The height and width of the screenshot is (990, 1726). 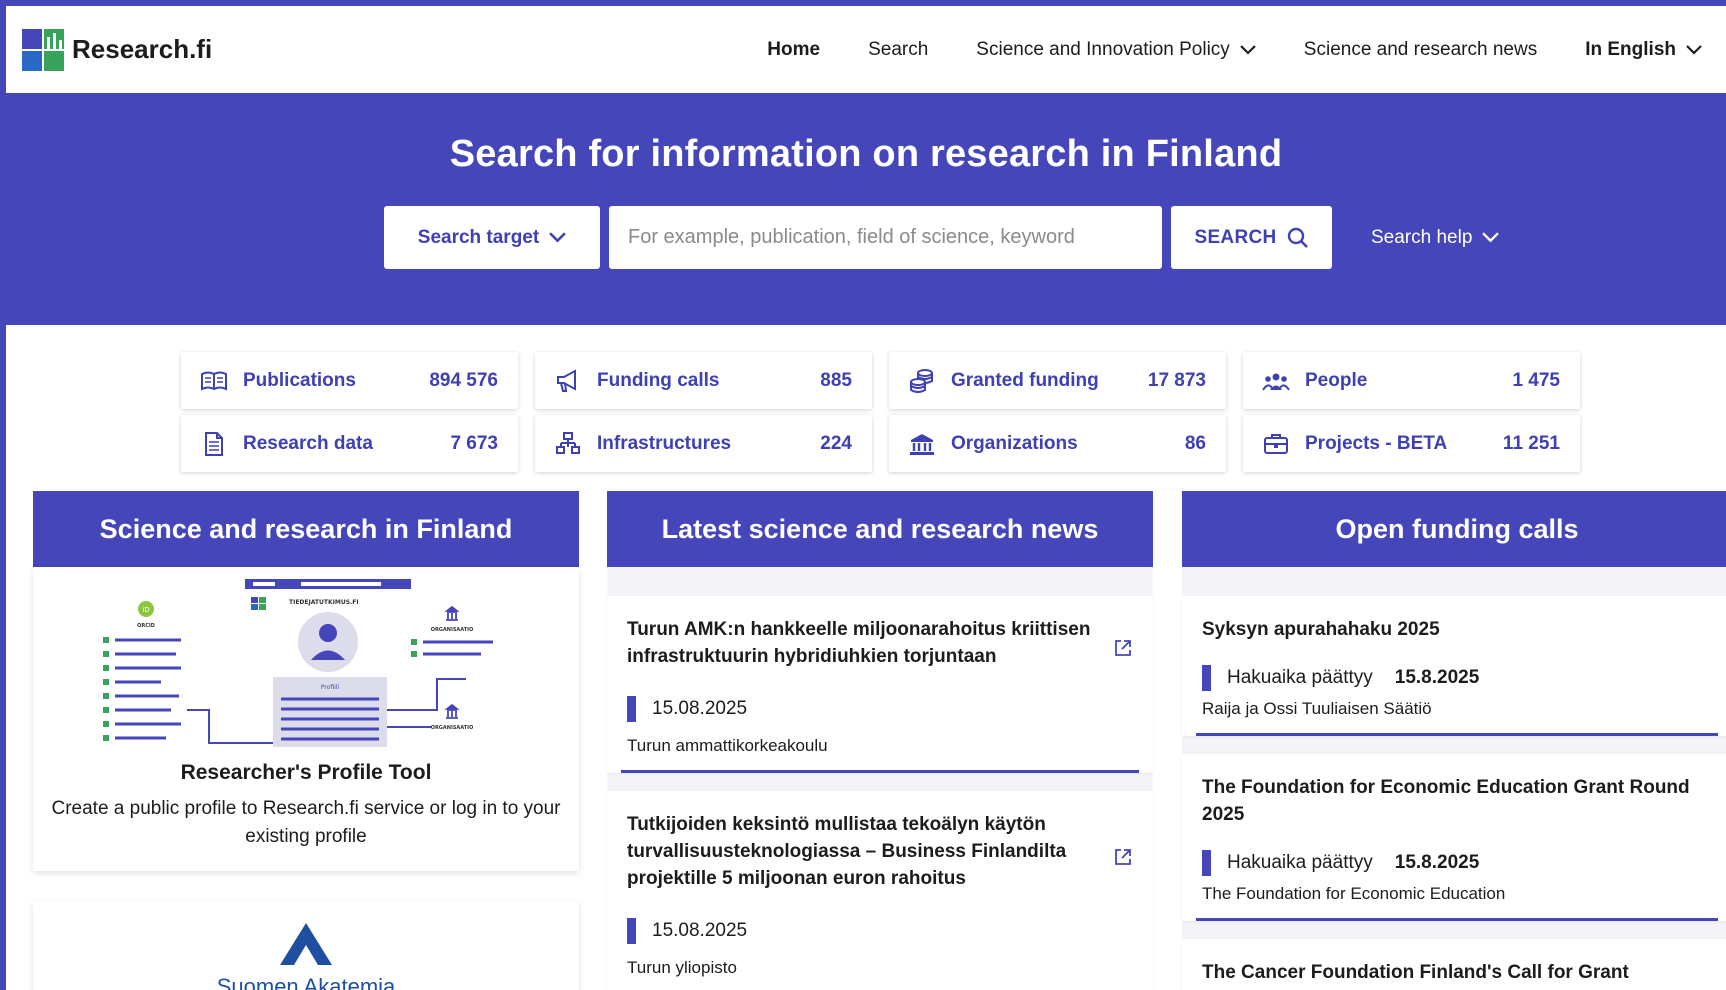 I want to click on search-target-button: Search target, so click(x=492, y=237).